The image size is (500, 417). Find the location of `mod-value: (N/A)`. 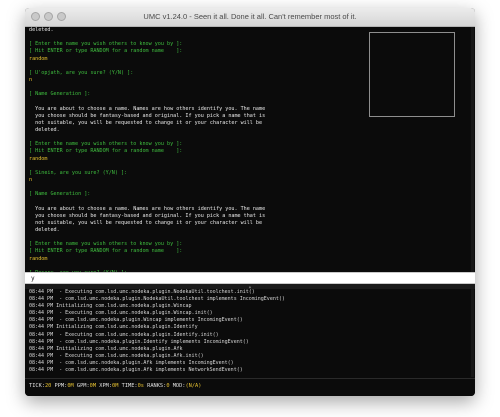

mod-value: (N/A) is located at coordinates (193, 386).